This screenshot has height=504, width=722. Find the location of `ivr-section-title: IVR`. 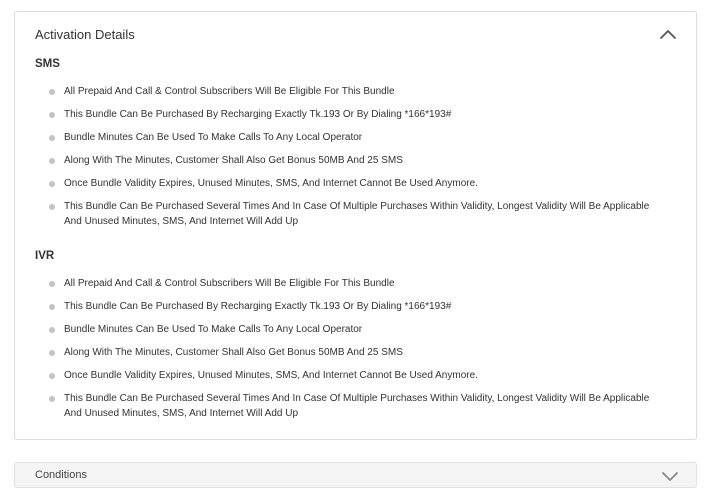

ivr-section-title: IVR is located at coordinates (45, 256).